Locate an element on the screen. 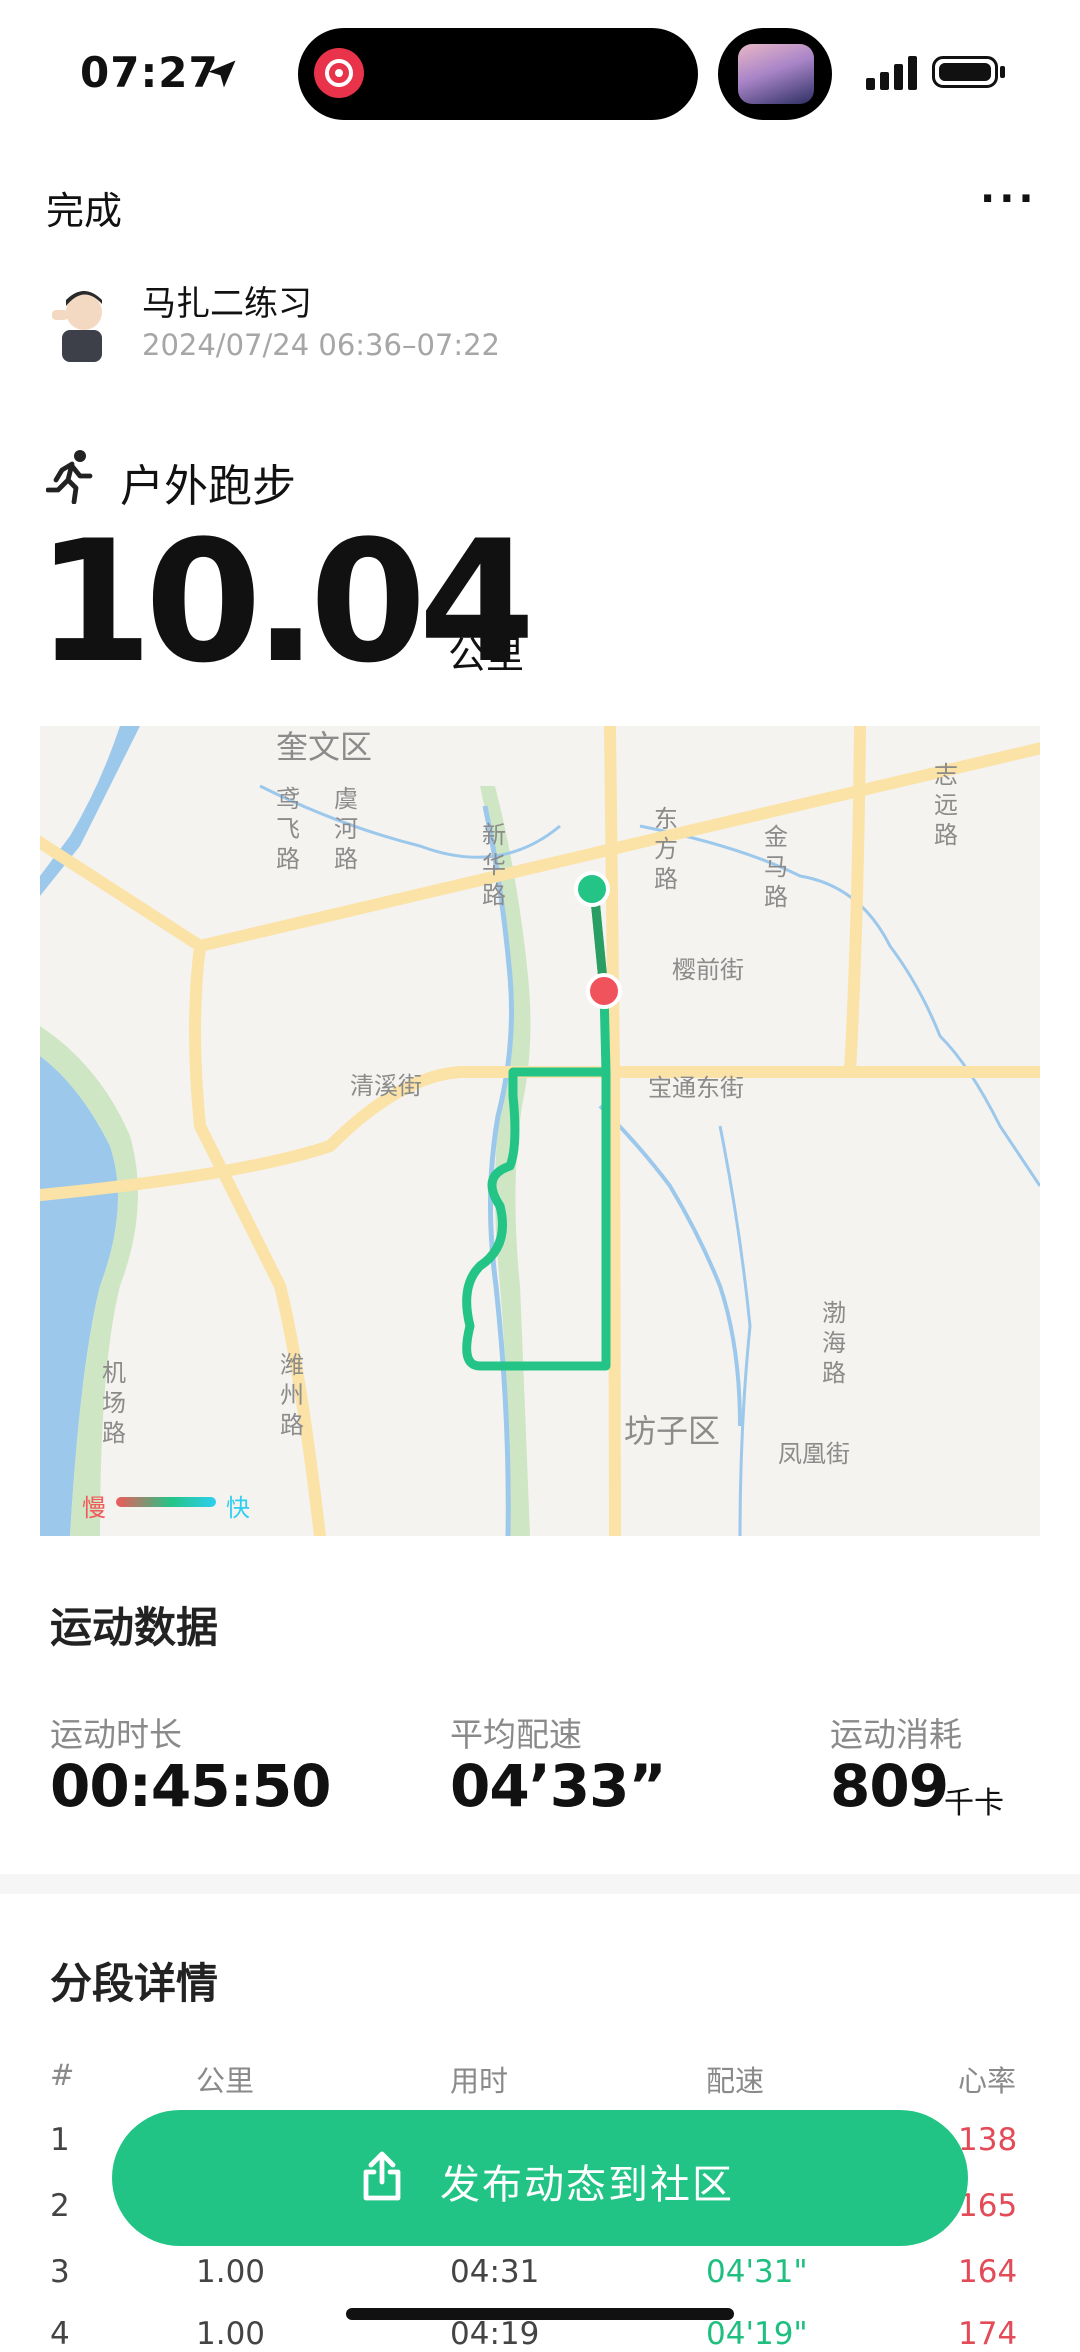 This screenshot has width=1080, height=2352. split-row-index: 3 is located at coordinates (60, 2272).